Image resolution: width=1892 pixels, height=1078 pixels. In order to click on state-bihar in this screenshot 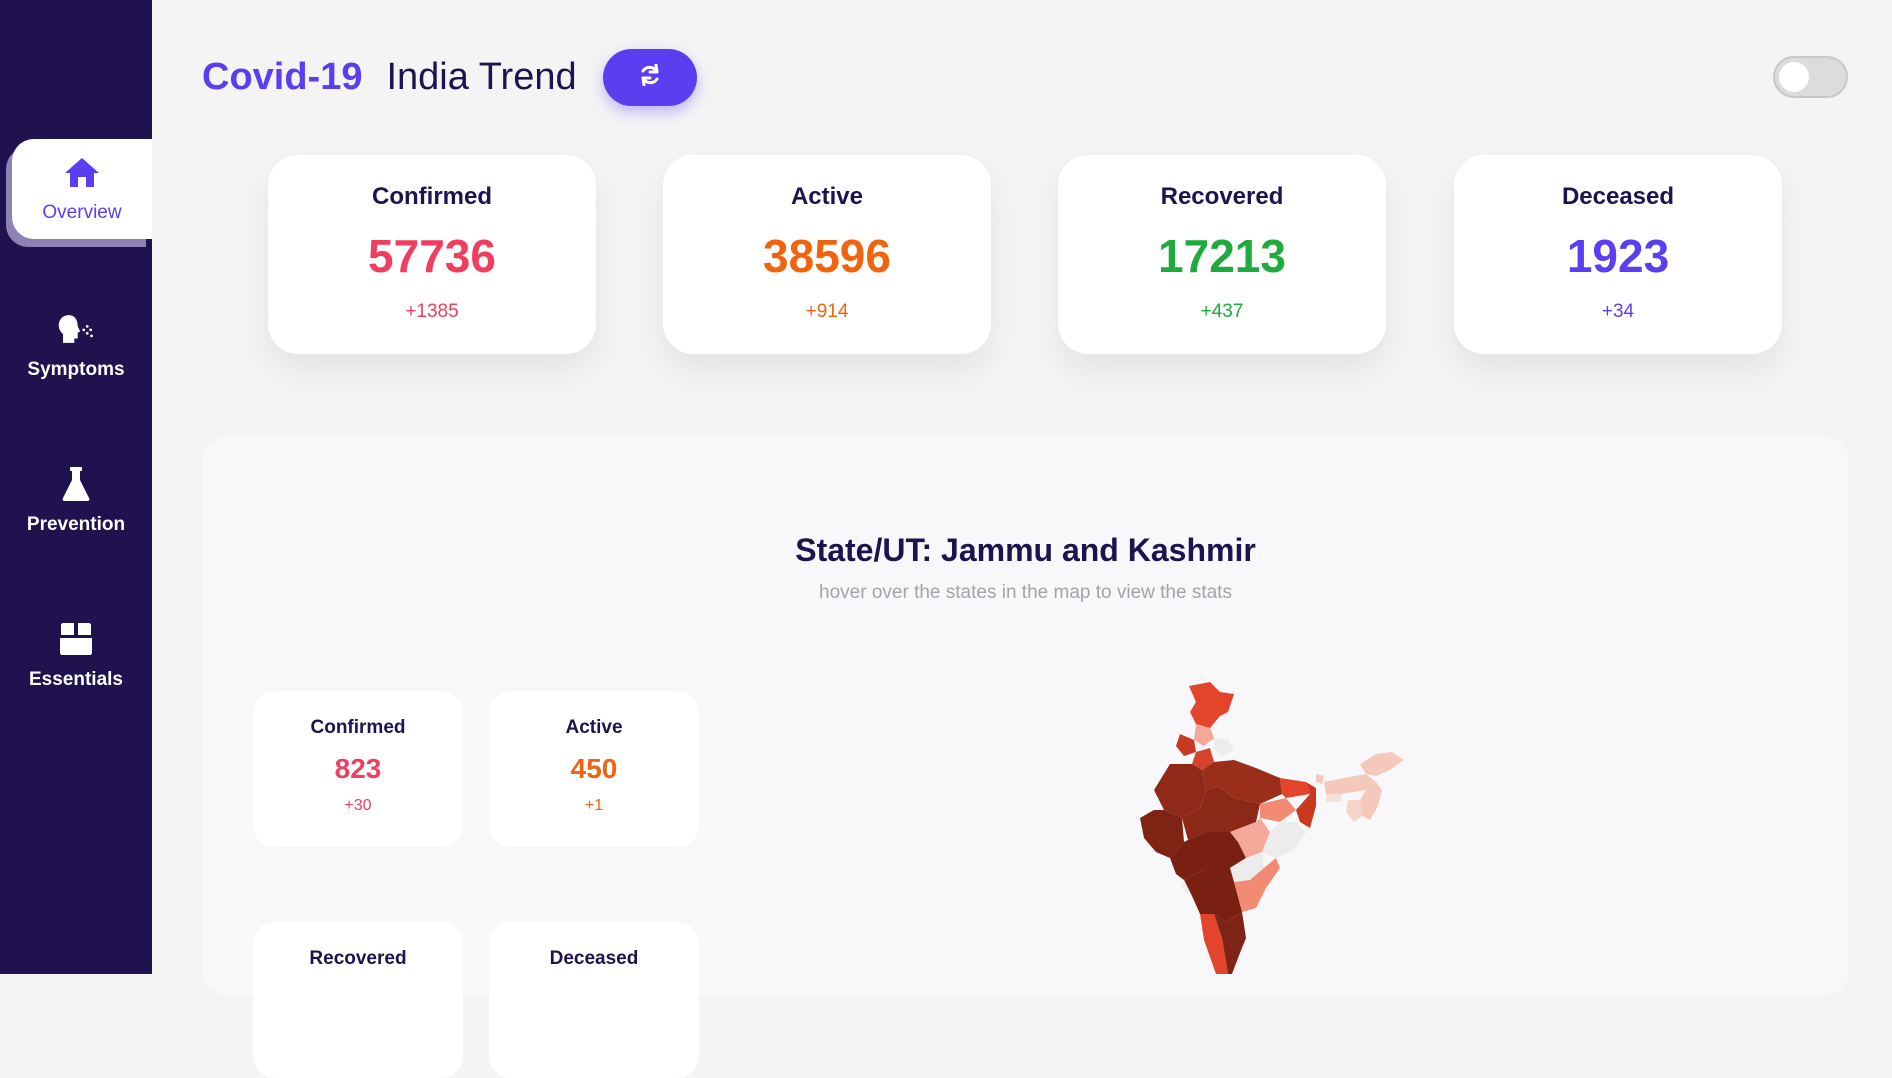, I will do `click(1295, 788)`.